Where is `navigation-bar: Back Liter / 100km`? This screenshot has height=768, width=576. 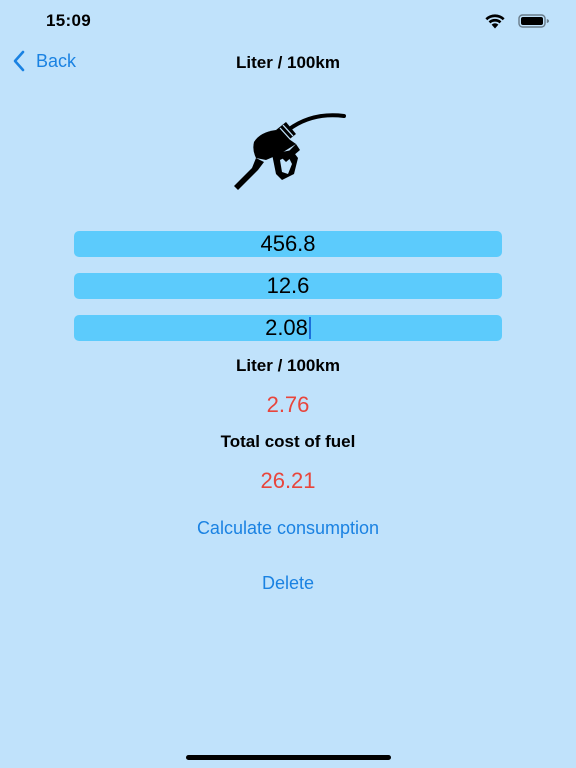 navigation-bar: Back Liter / 100km is located at coordinates (288, 64).